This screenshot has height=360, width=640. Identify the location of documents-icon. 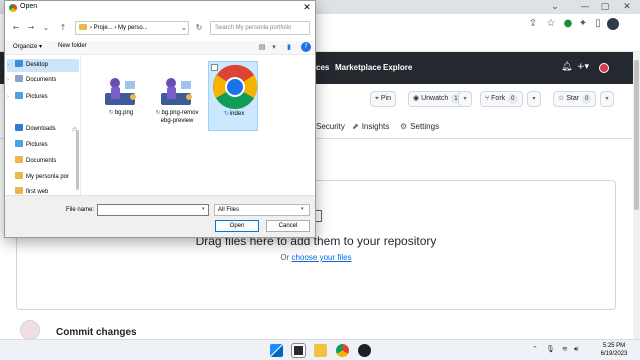
(19, 78).